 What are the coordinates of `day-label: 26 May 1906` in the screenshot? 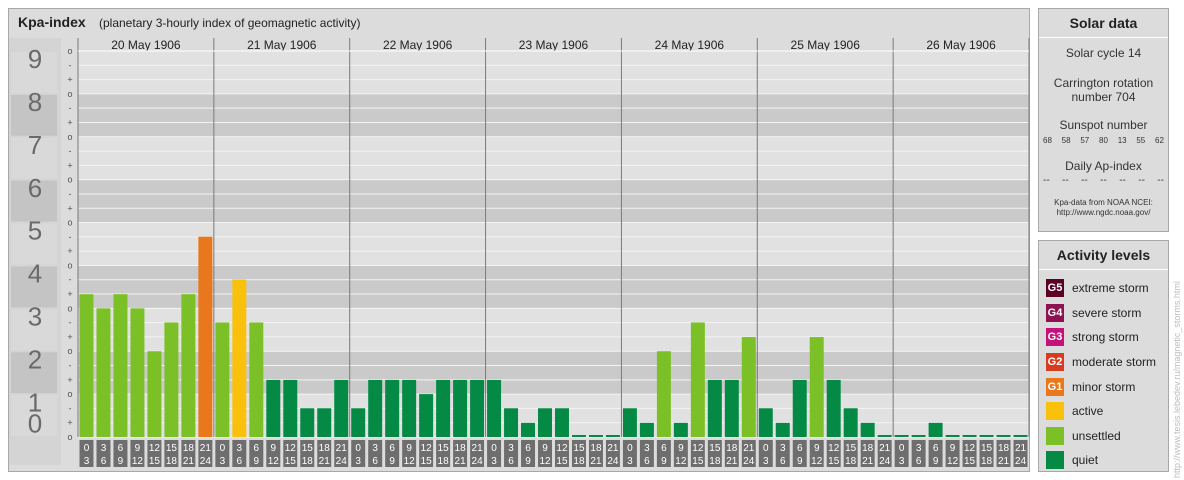 It's located at (961, 45).